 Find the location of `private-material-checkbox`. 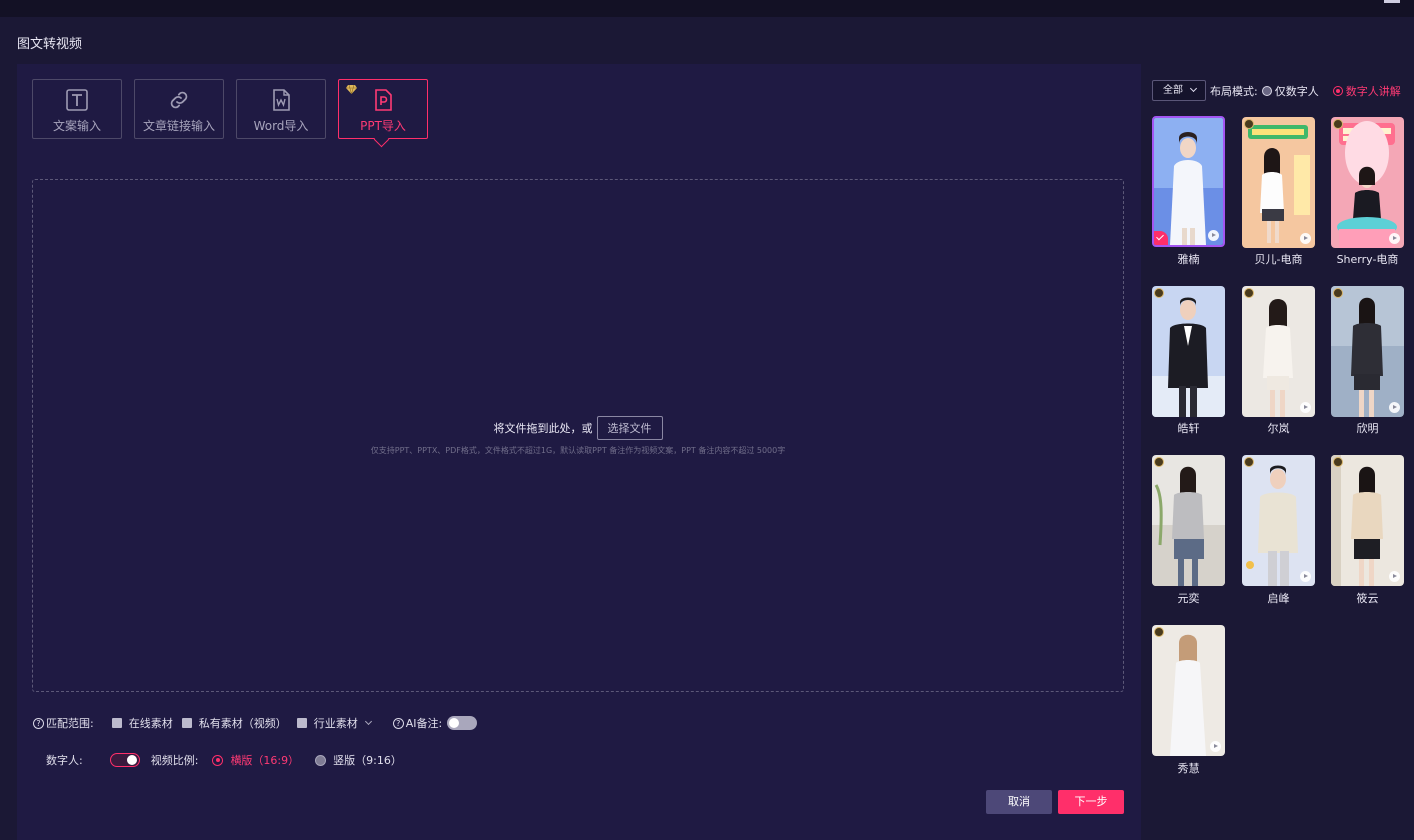

private-material-checkbox is located at coordinates (186, 723).